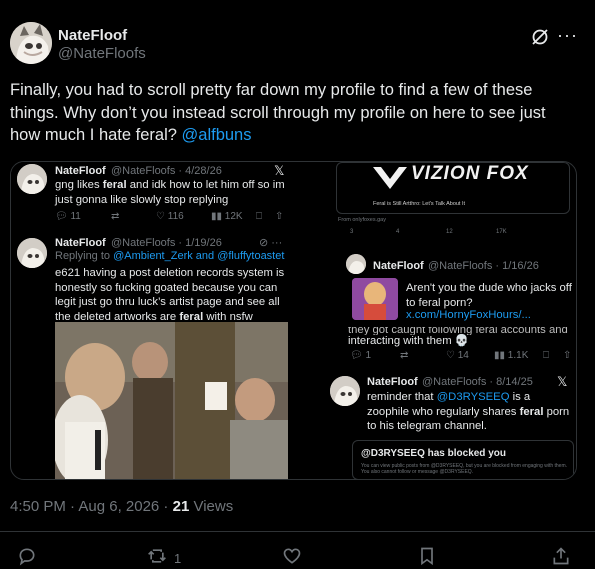  What do you see at coordinates (217, 135) in the screenshot?
I see `mention-link: @alfbuns` at bounding box center [217, 135].